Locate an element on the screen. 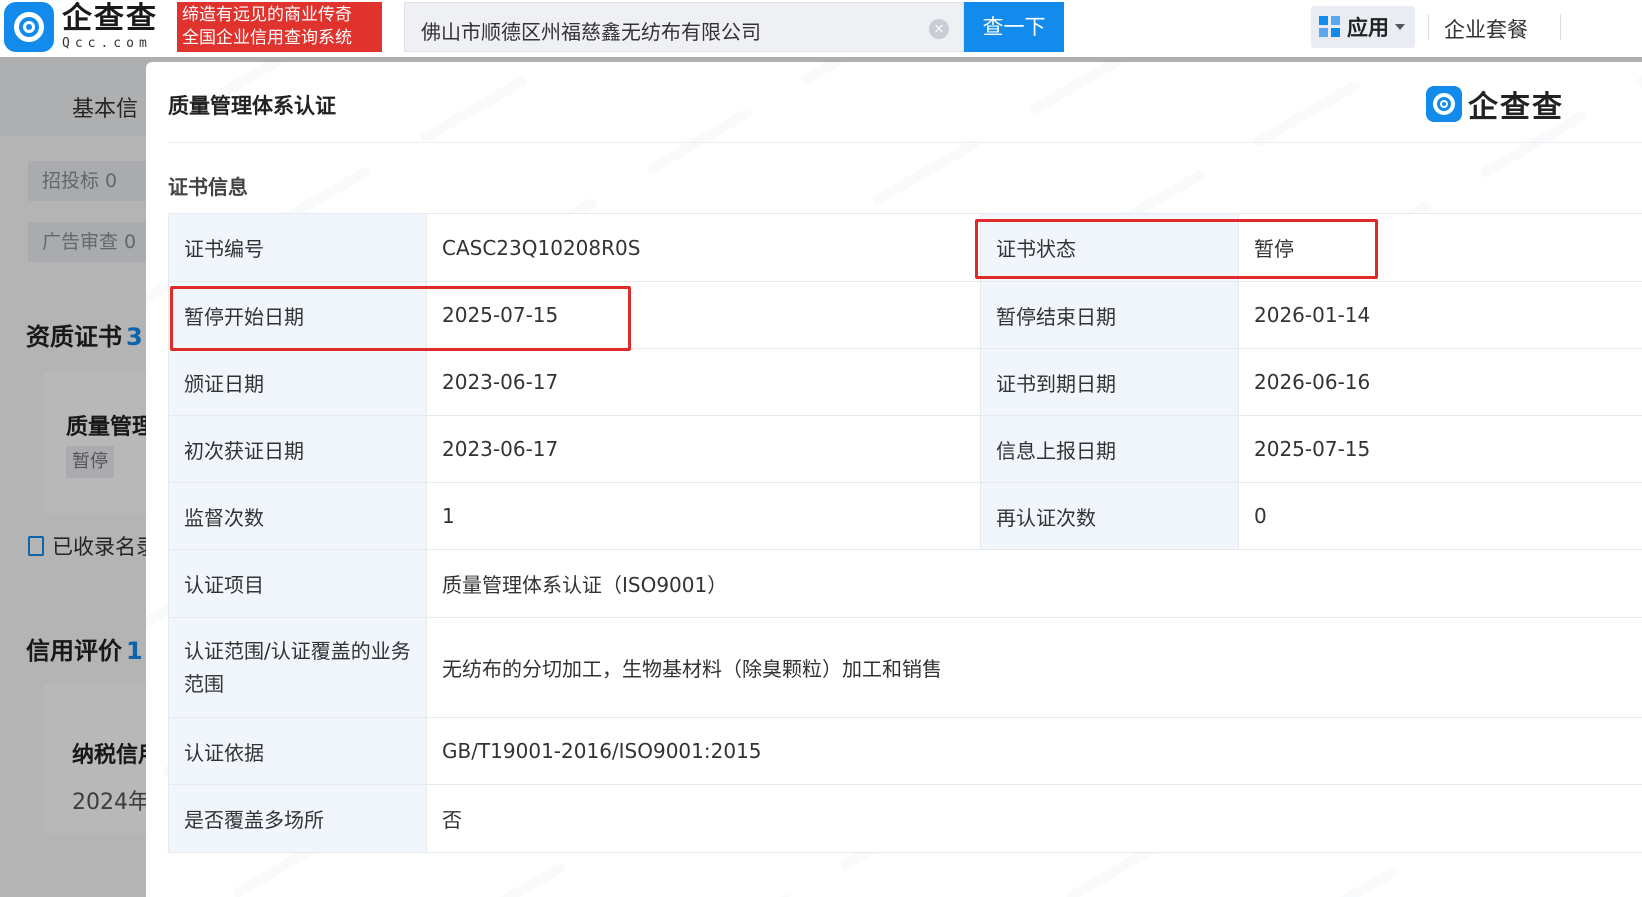  modal-logo: 企查查 is located at coordinates (1495, 104).